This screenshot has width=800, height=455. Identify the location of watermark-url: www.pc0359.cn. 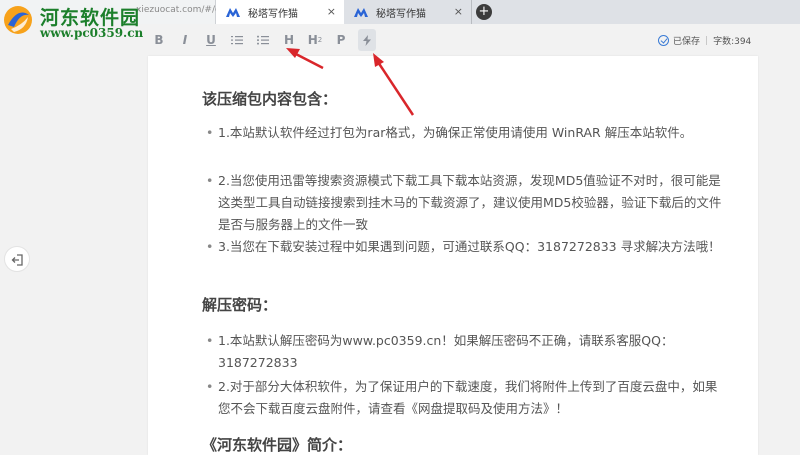
(92, 33).